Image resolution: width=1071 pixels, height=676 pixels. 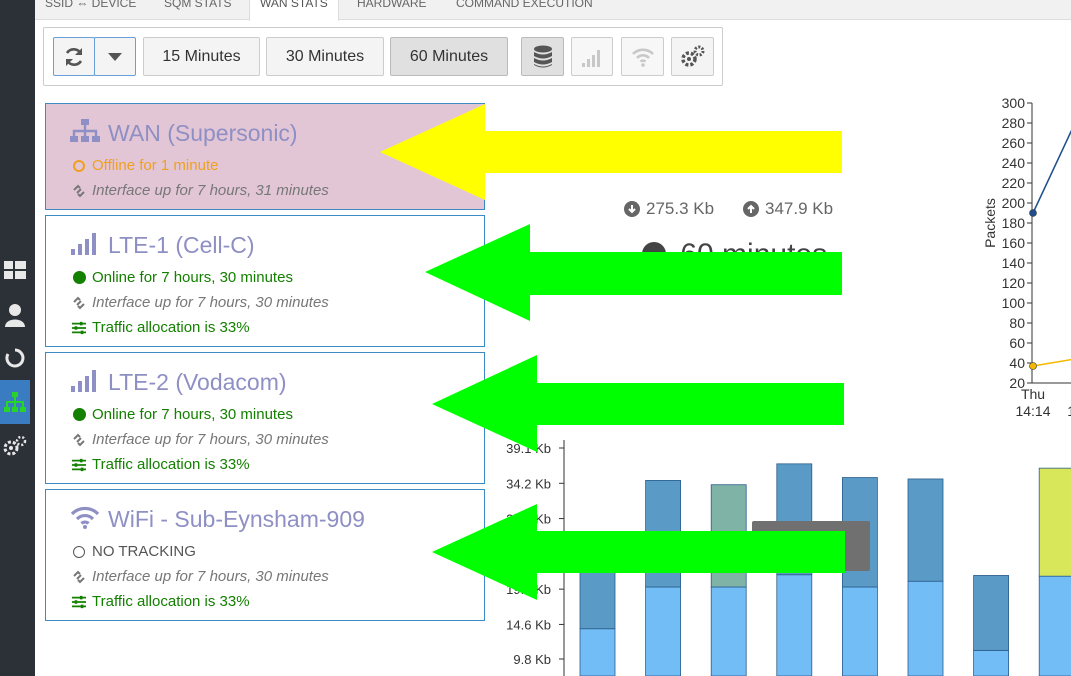 What do you see at coordinates (611, 152) in the screenshot?
I see `yellow-arrow` at bounding box center [611, 152].